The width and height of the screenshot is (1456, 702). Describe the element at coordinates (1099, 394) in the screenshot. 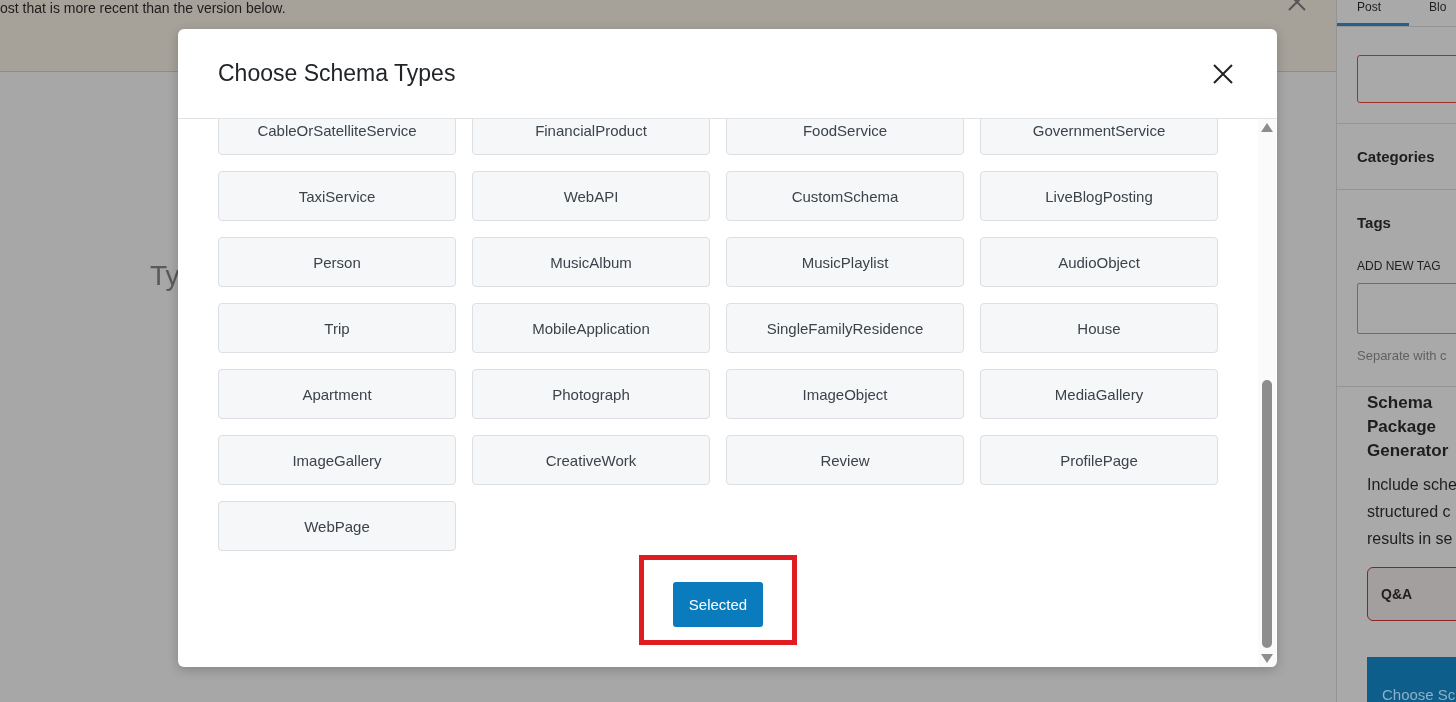

I see `schema-type-option: MediaGallery` at that location.